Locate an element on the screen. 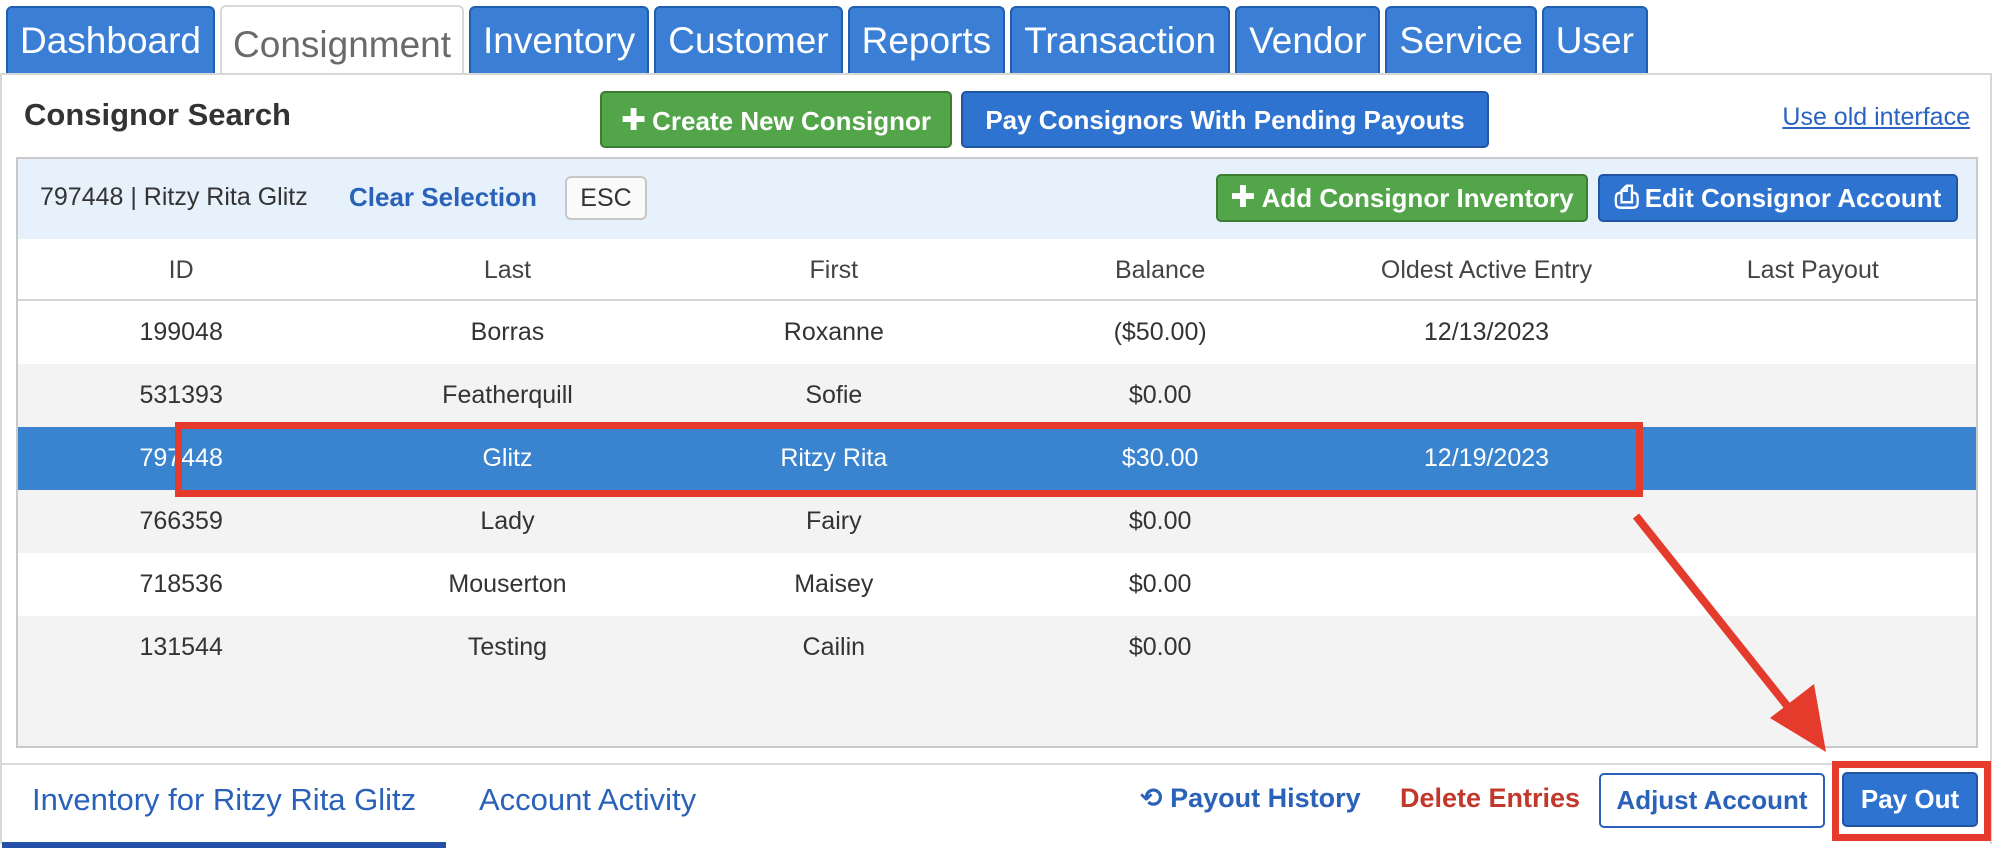 The image size is (2000, 848). cell-first: Fairy is located at coordinates (834, 521).